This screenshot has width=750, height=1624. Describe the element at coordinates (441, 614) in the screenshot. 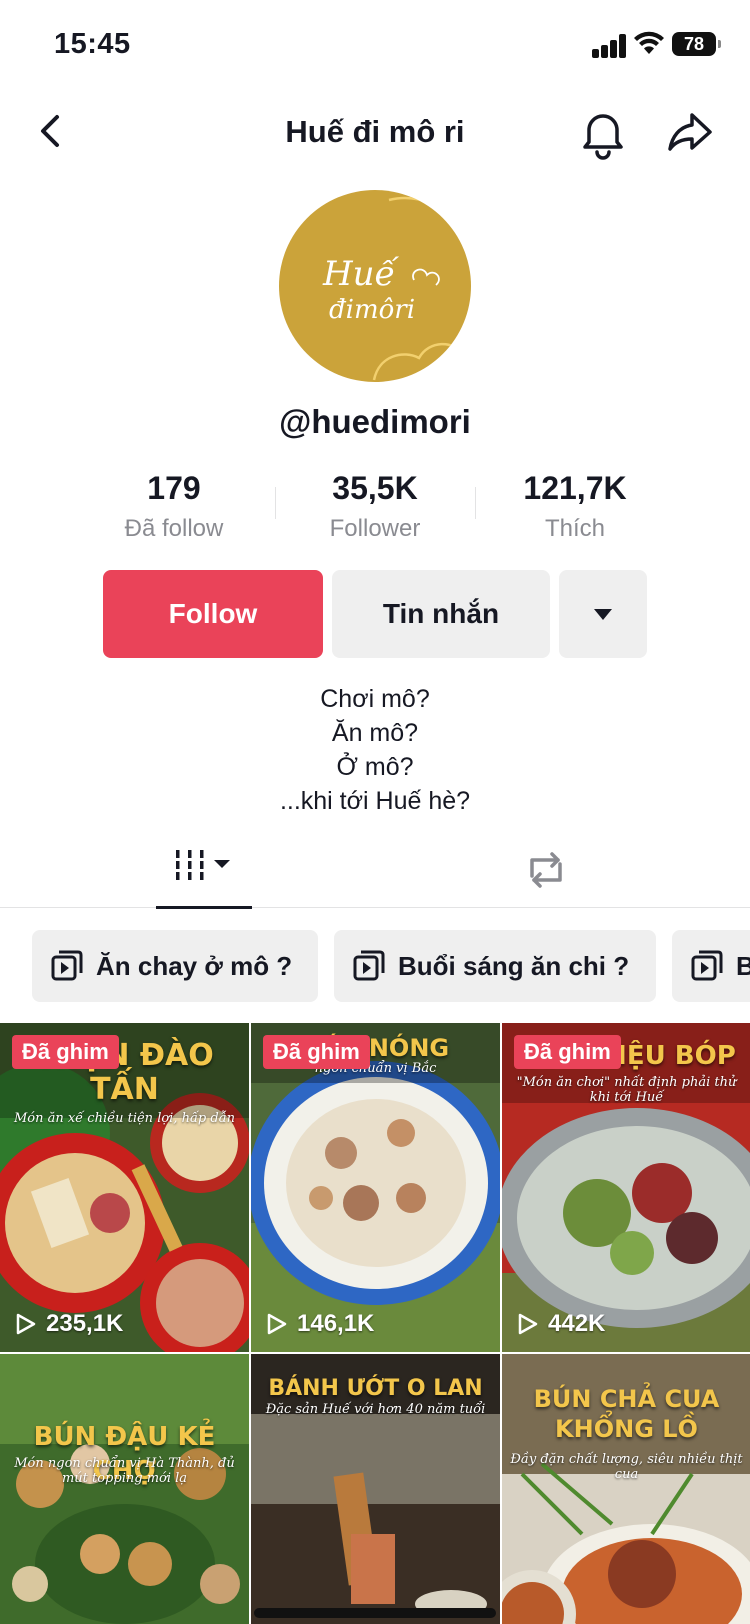

I see `message-button: Tin nhắn` at that location.